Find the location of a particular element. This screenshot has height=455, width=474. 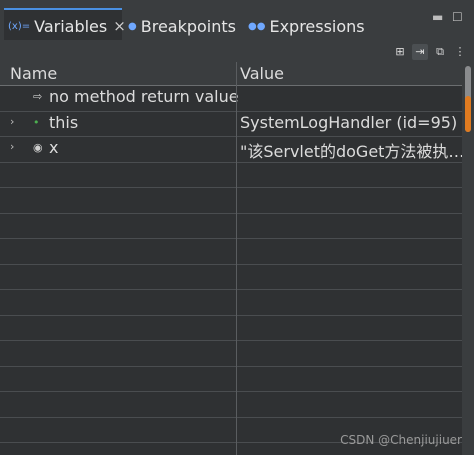

column-header-value: Value is located at coordinates (262, 73).